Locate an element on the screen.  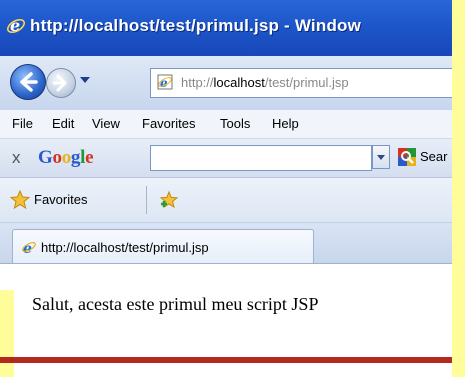
favorites-star-icon is located at coordinates (20, 200).